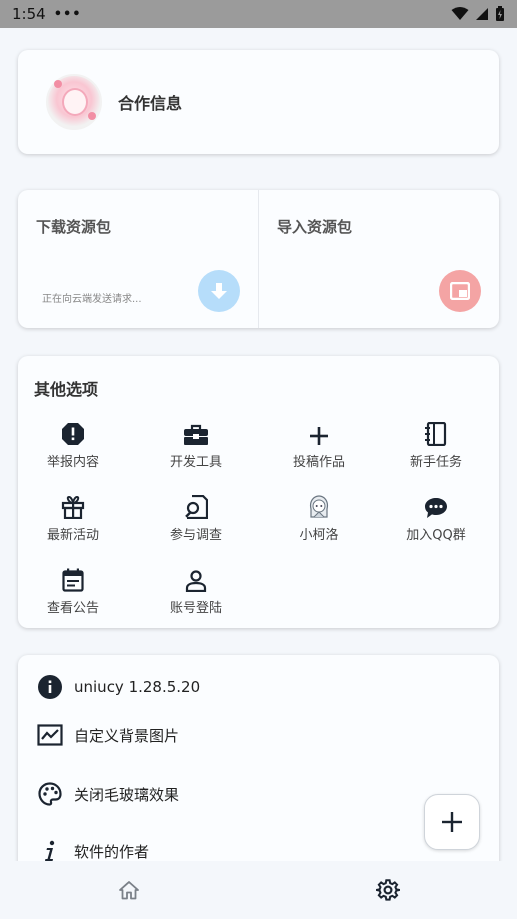 This screenshot has width=517, height=919. Describe the element at coordinates (72, 535) in the screenshot. I see `option-label: 最新活动` at that location.